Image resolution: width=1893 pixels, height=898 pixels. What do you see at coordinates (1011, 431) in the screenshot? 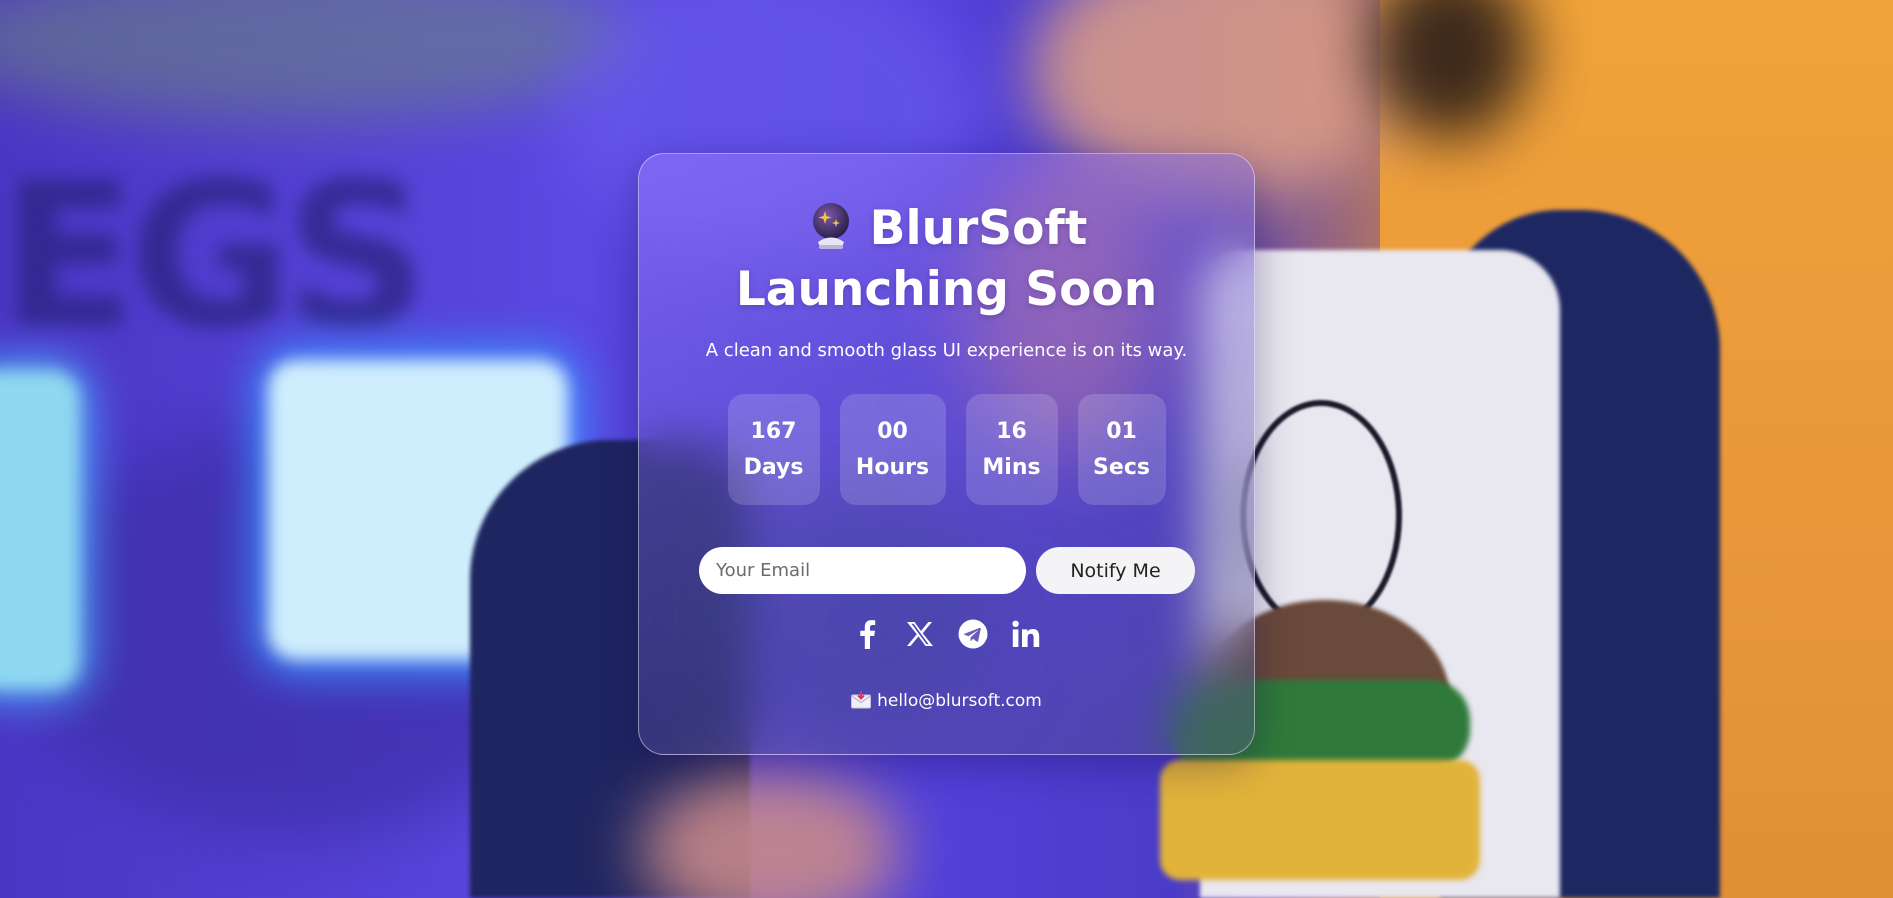
I see `countdown-value: 16` at bounding box center [1011, 431].